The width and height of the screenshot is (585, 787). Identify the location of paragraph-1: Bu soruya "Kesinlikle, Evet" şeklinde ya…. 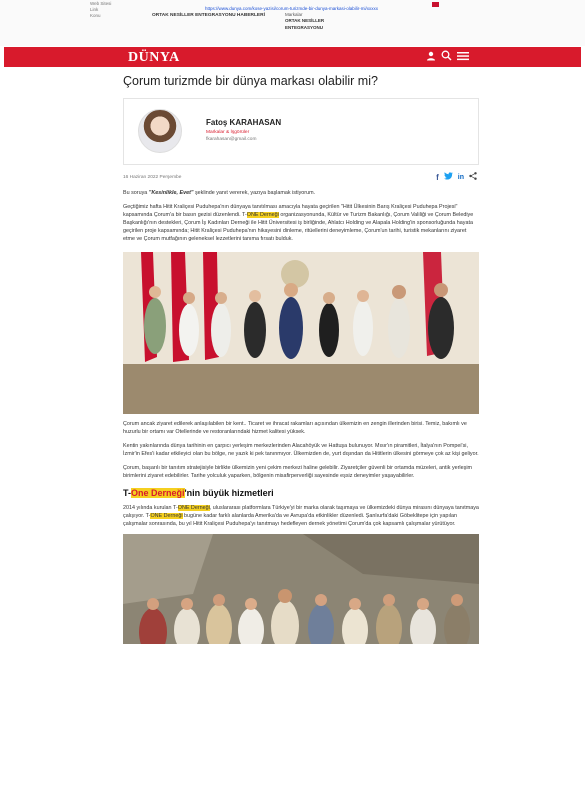
(301, 193).